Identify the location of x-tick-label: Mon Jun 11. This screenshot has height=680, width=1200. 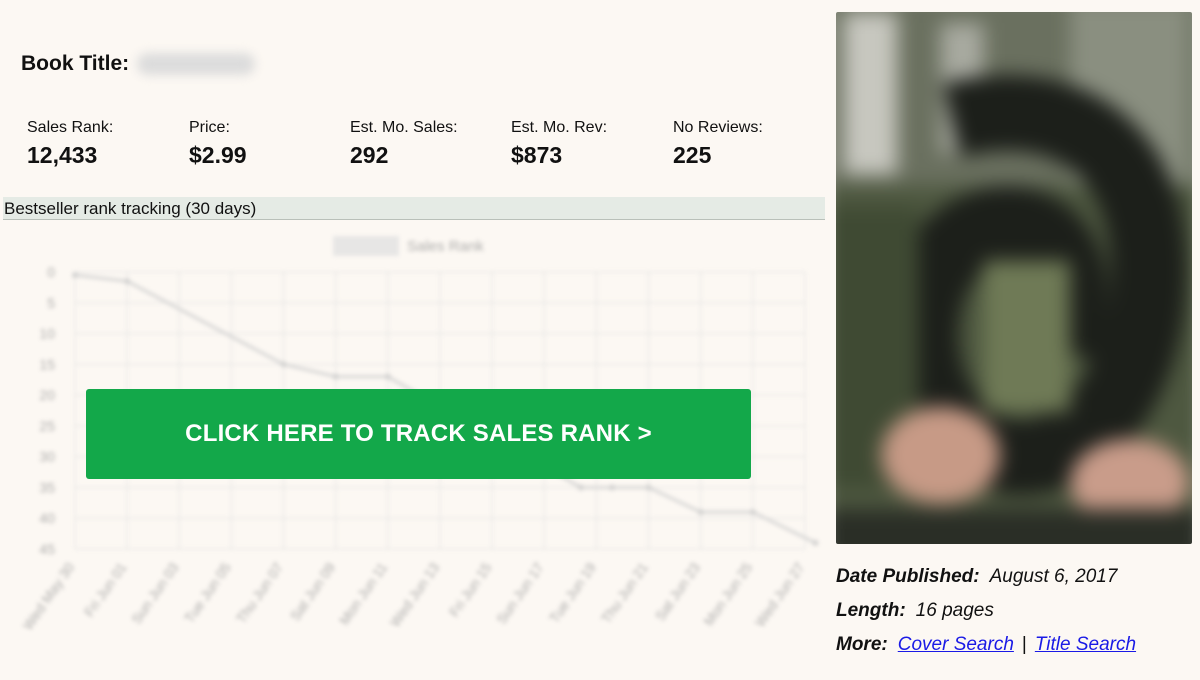
(363, 593).